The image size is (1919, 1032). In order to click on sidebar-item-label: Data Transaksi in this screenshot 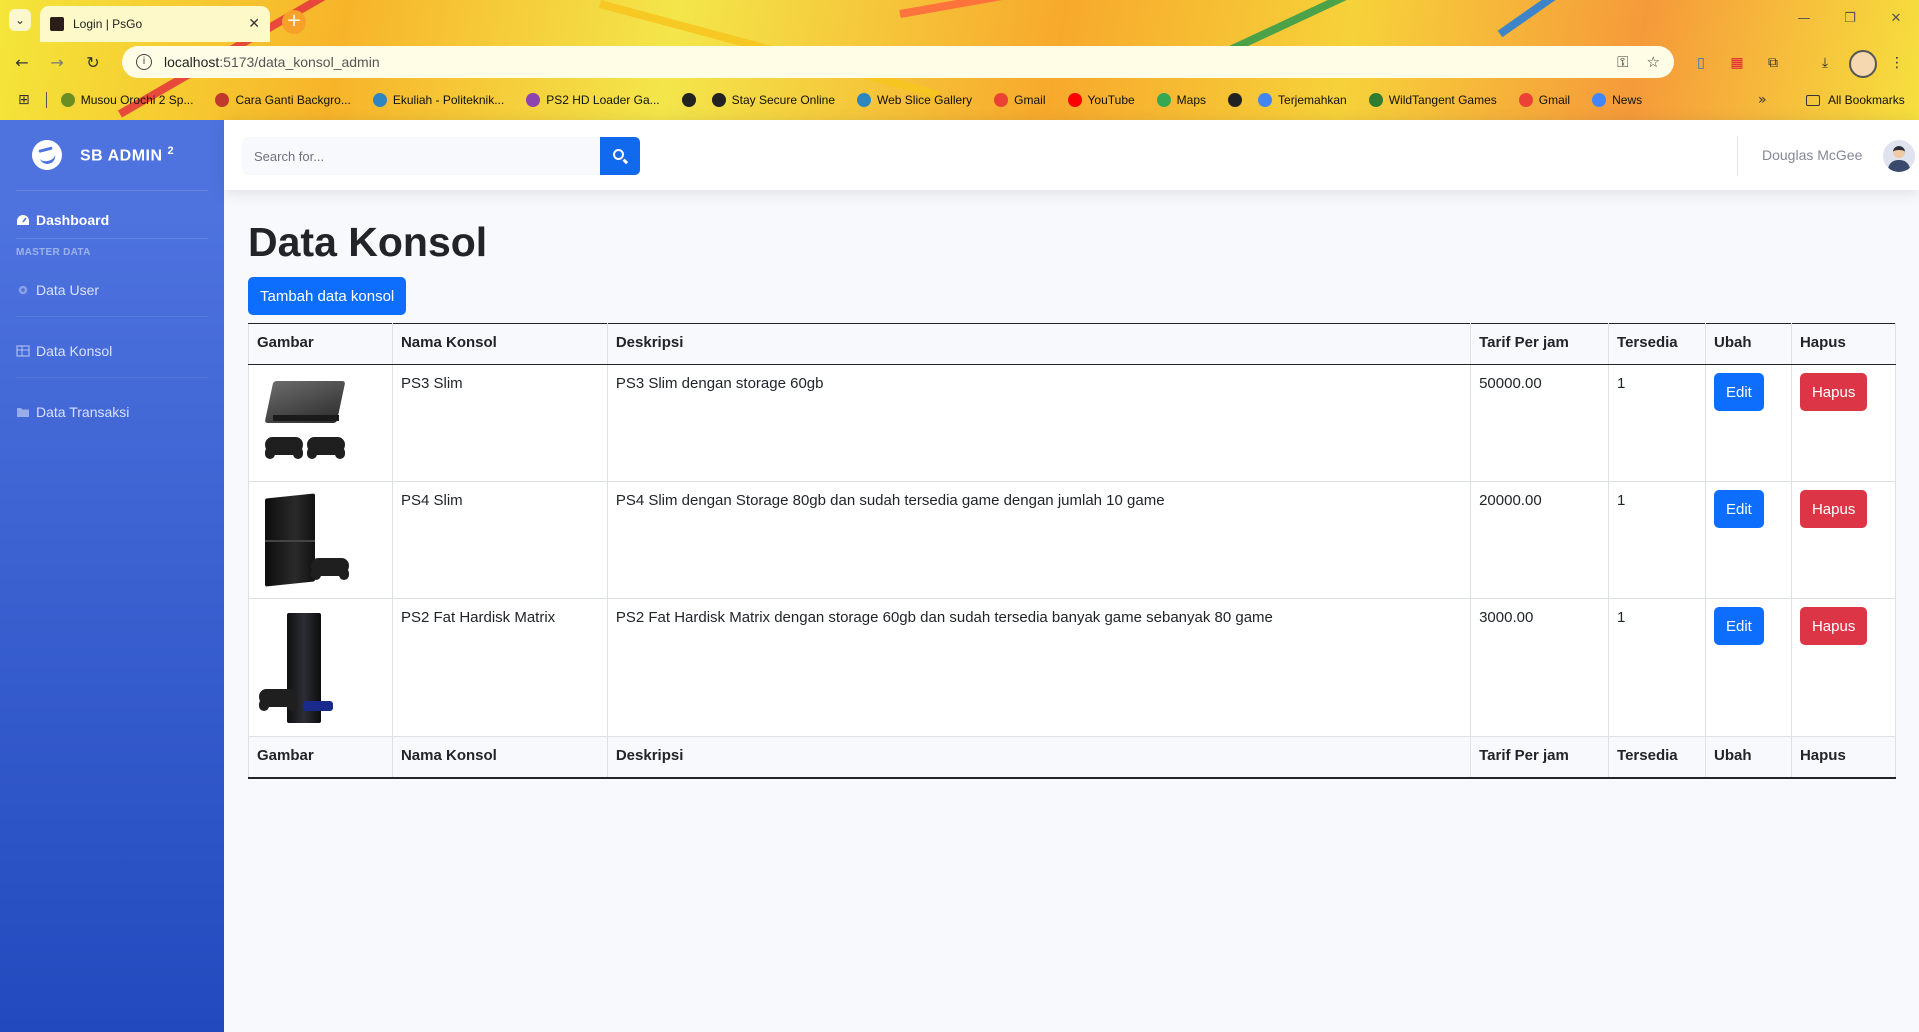, I will do `click(83, 412)`.